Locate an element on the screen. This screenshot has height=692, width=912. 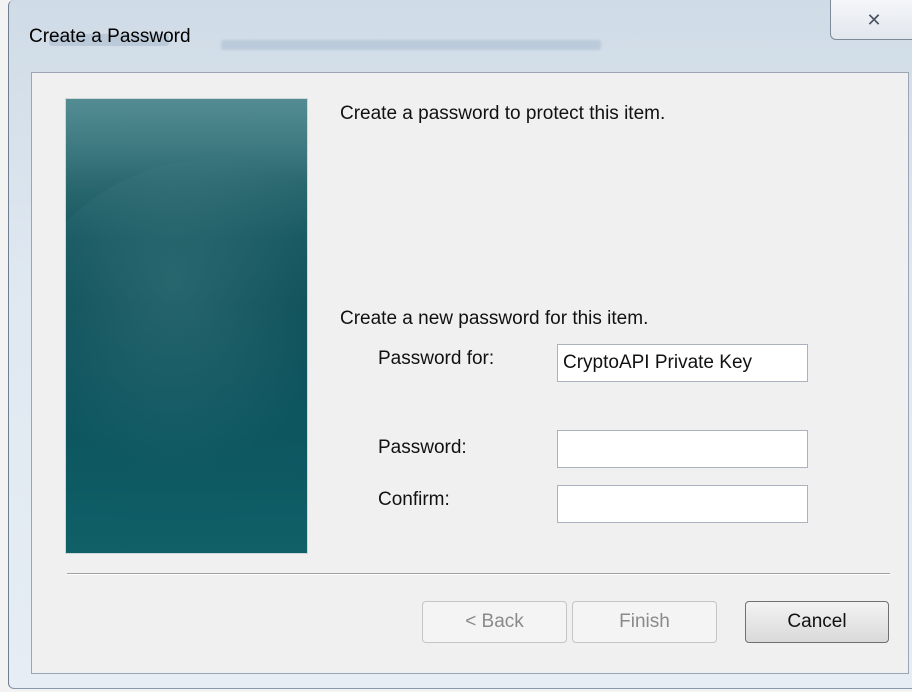
close-icon: ✕ is located at coordinates (874, 19).